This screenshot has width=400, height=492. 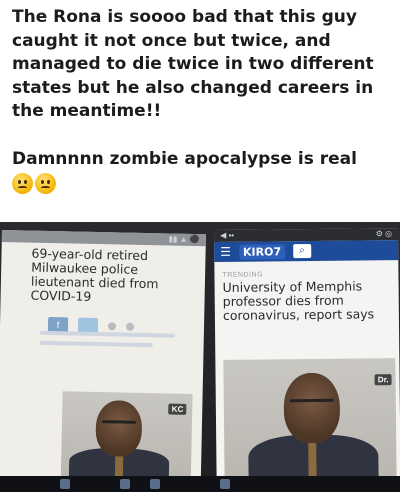 What do you see at coordinates (171, 40) in the screenshot?
I see `caption-line: caught it not once but twice, and` at bounding box center [171, 40].